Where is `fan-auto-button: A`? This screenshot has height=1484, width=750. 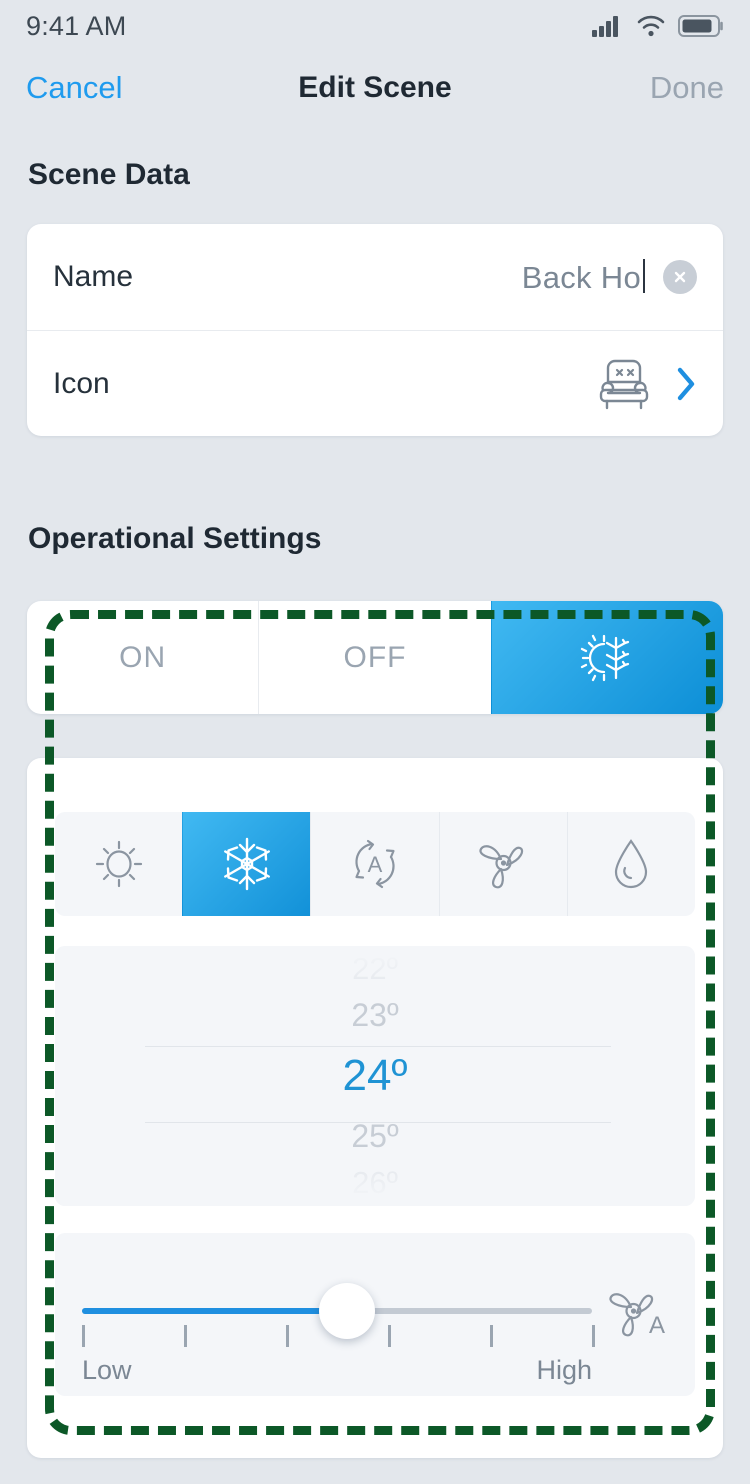 fan-auto-button: A is located at coordinates (639, 1318).